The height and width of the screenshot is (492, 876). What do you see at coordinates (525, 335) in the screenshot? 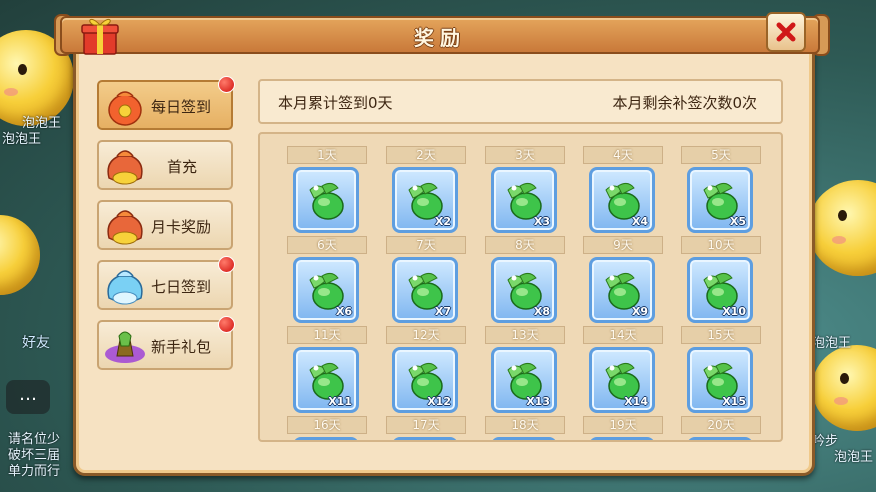
I see `day-label: 13天` at bounding box center [525, 335].